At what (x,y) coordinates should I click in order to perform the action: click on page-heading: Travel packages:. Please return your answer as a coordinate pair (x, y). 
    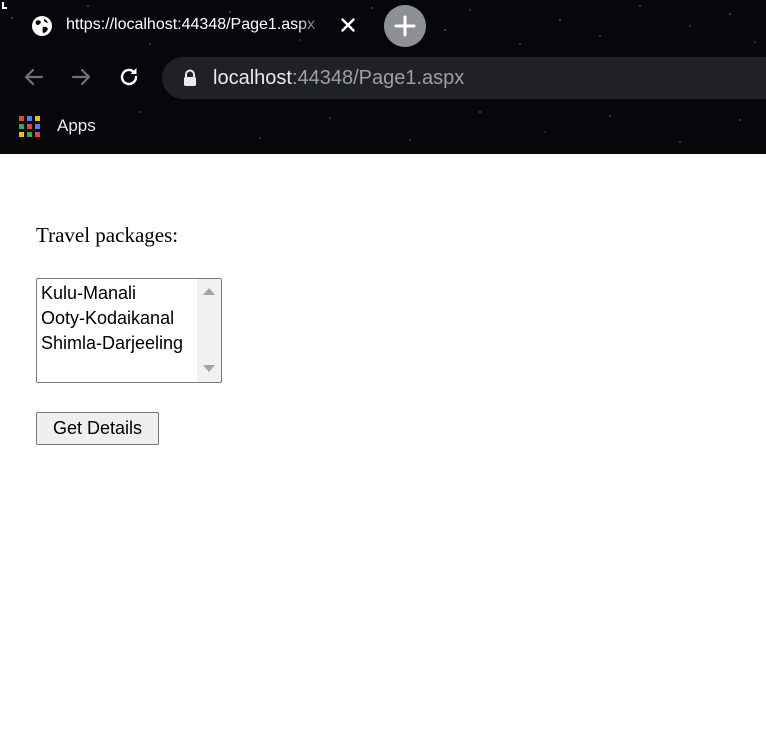
    Looking at the image, I should click on (107, 235).